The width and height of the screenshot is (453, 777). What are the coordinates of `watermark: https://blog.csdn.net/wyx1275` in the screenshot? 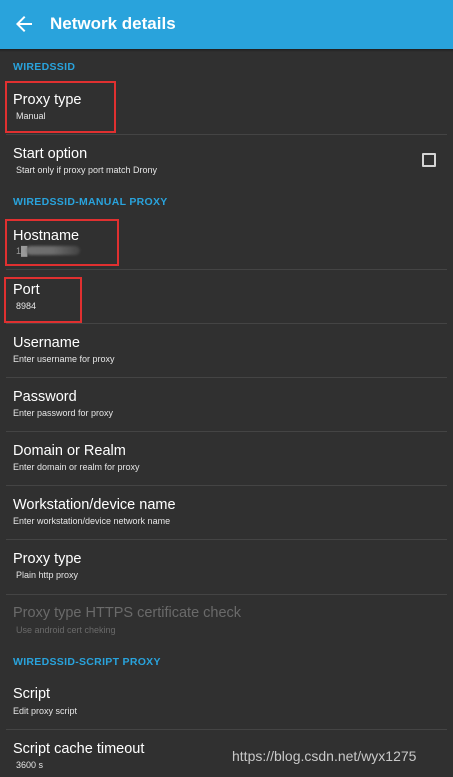 It's located at (324, 756).